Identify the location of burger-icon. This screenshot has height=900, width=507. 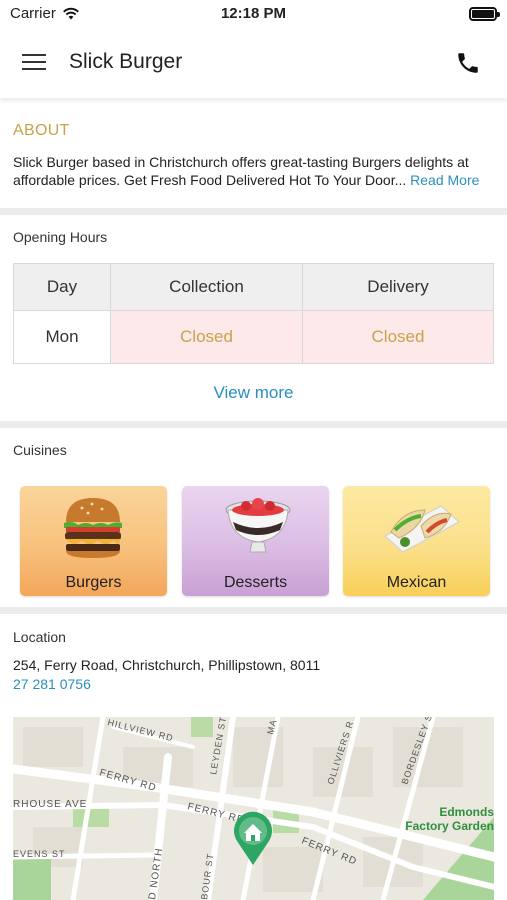
(93, 528).